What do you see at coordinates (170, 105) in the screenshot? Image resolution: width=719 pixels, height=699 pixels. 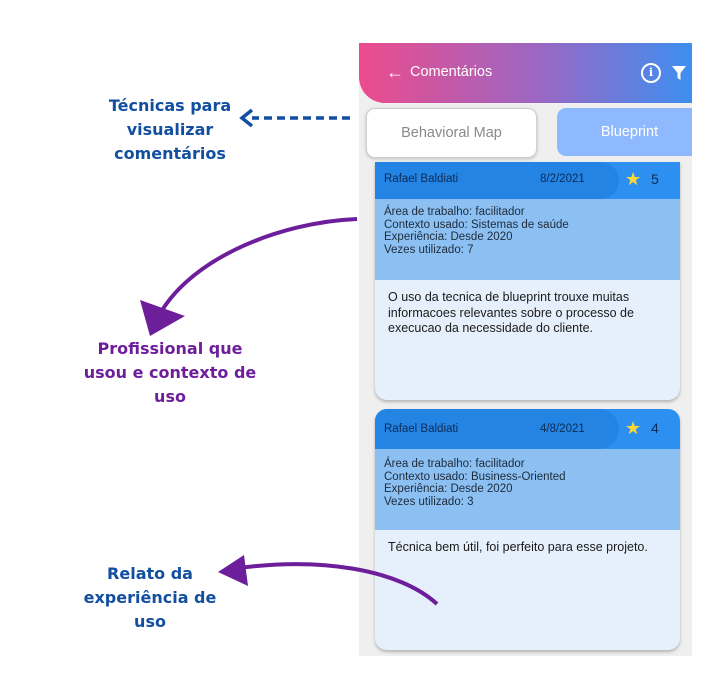 I see `annotation-line: Técnicas para` at bounding box center [170, 105].